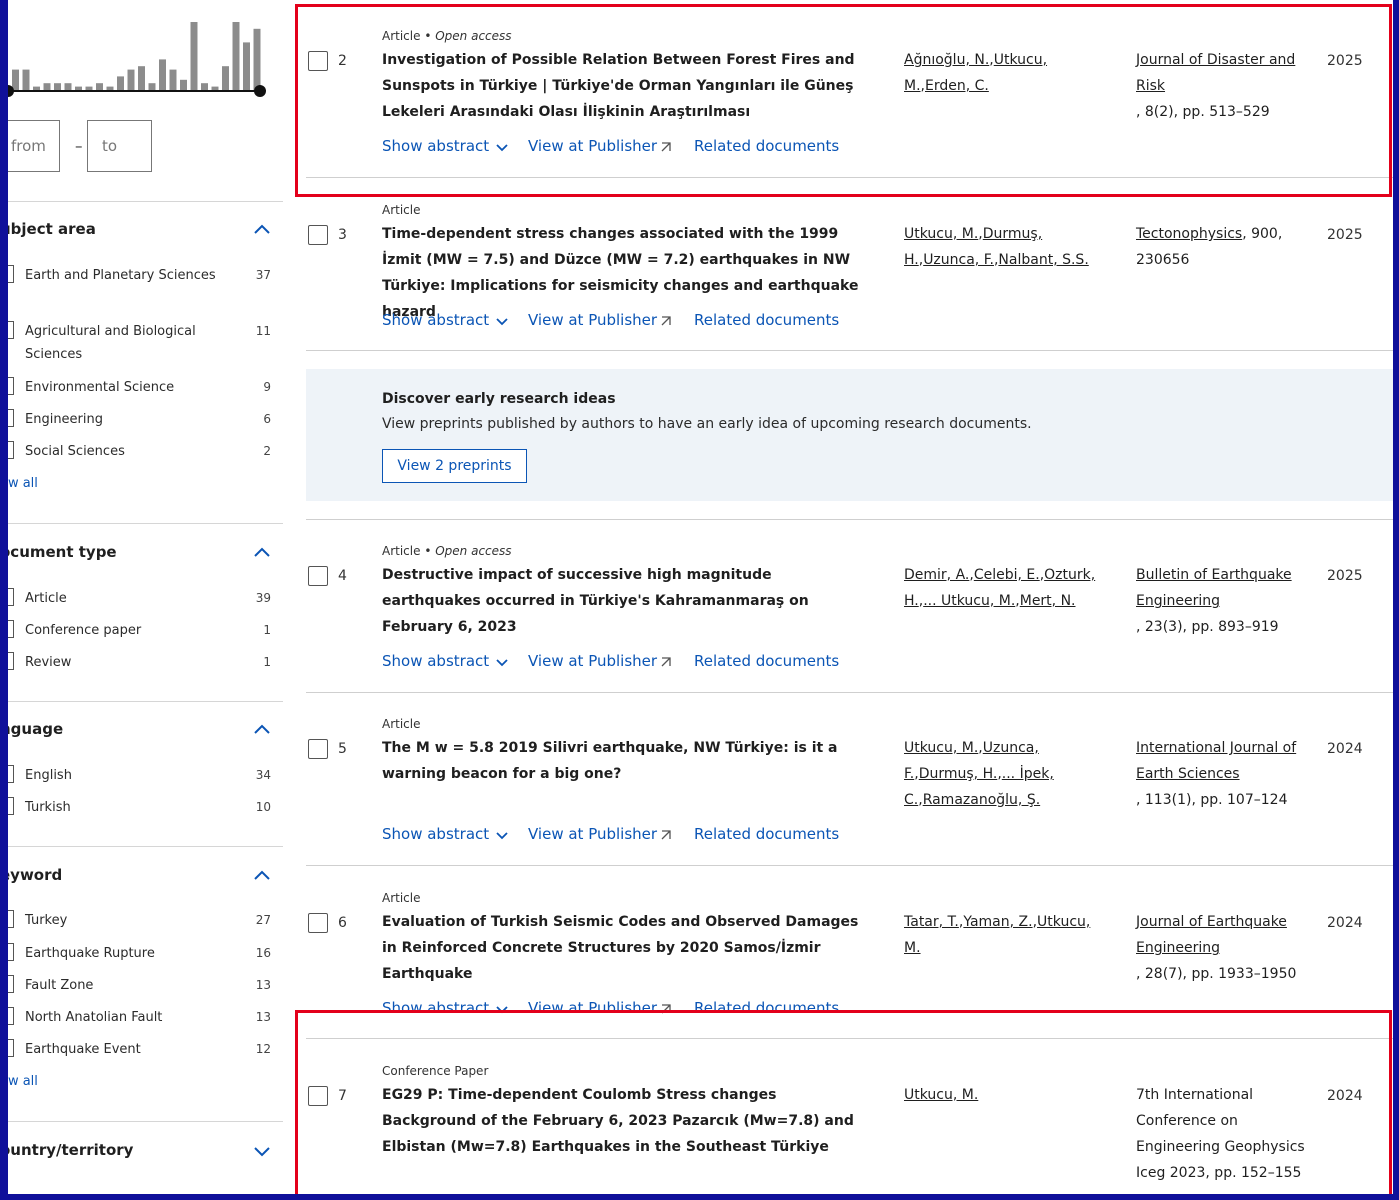  Describe the element at coordinates (263, 775) in the screenshot. I see `facet-item-count: 34` at that location.